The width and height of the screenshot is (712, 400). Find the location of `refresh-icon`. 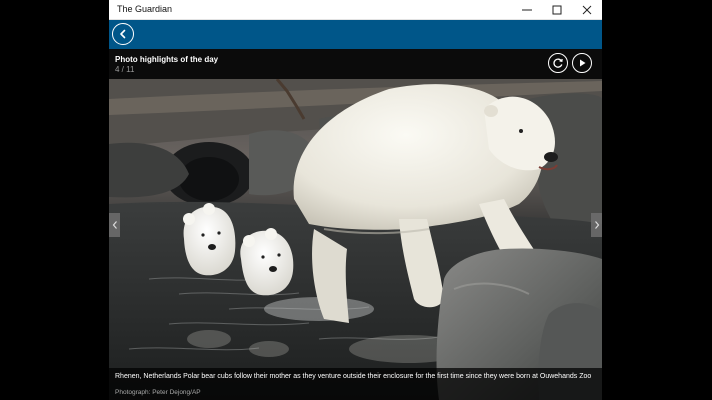

refresh-icon is located at coordinates (558, 63).